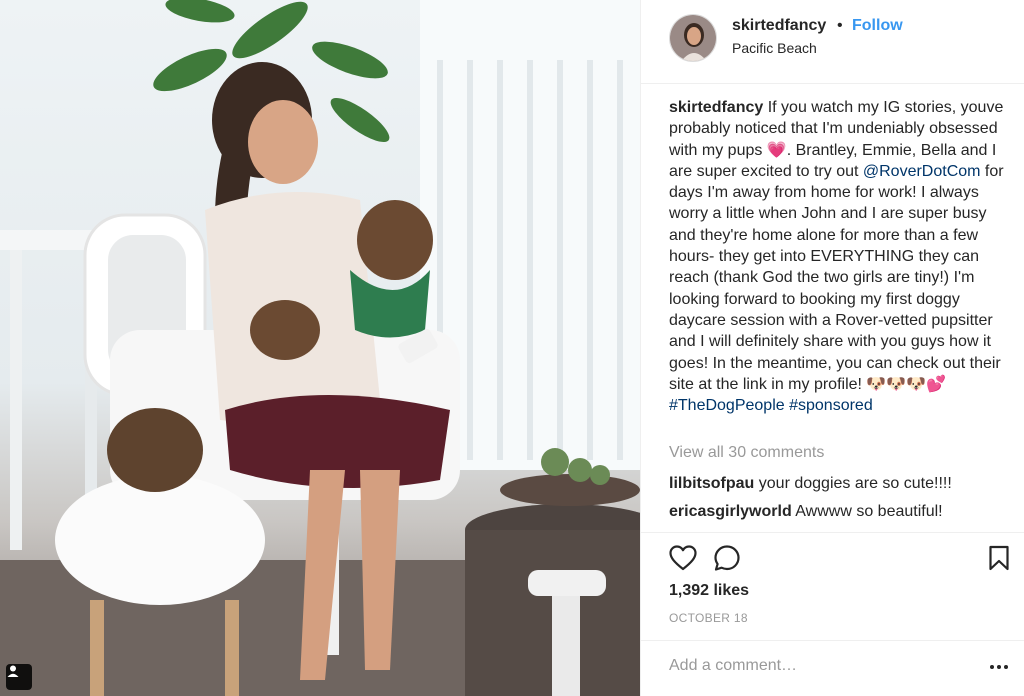 This screenshot has width=1024, height=696. Describe the element at coordinates (746, 453) in the screenshot. I see `view-all-comments-link: View all 30 comments` at that location.